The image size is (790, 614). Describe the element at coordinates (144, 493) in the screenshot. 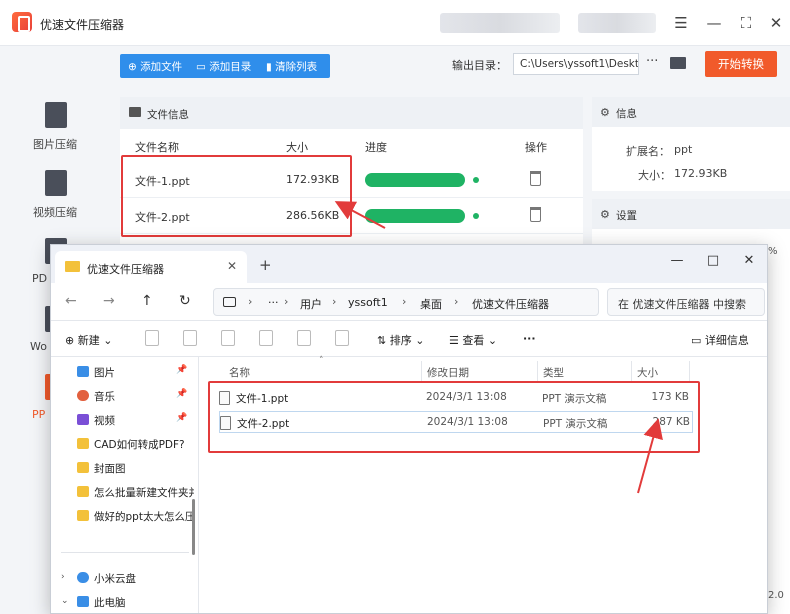

I see `nav-item-label: 怎么批量新建文件夹并` at that location.